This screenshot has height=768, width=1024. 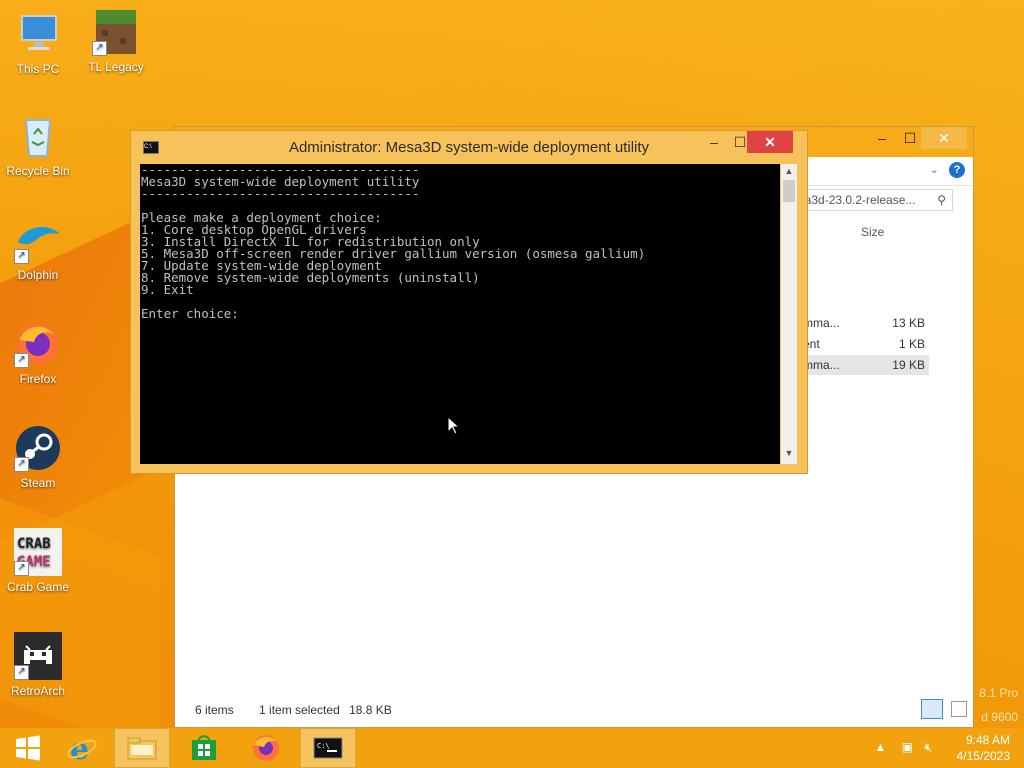 What do you see at coordinates (866, 365) in the screenshot?
I see `file-row-selected: mma... 19 KB` at bounding box center [866, 365].